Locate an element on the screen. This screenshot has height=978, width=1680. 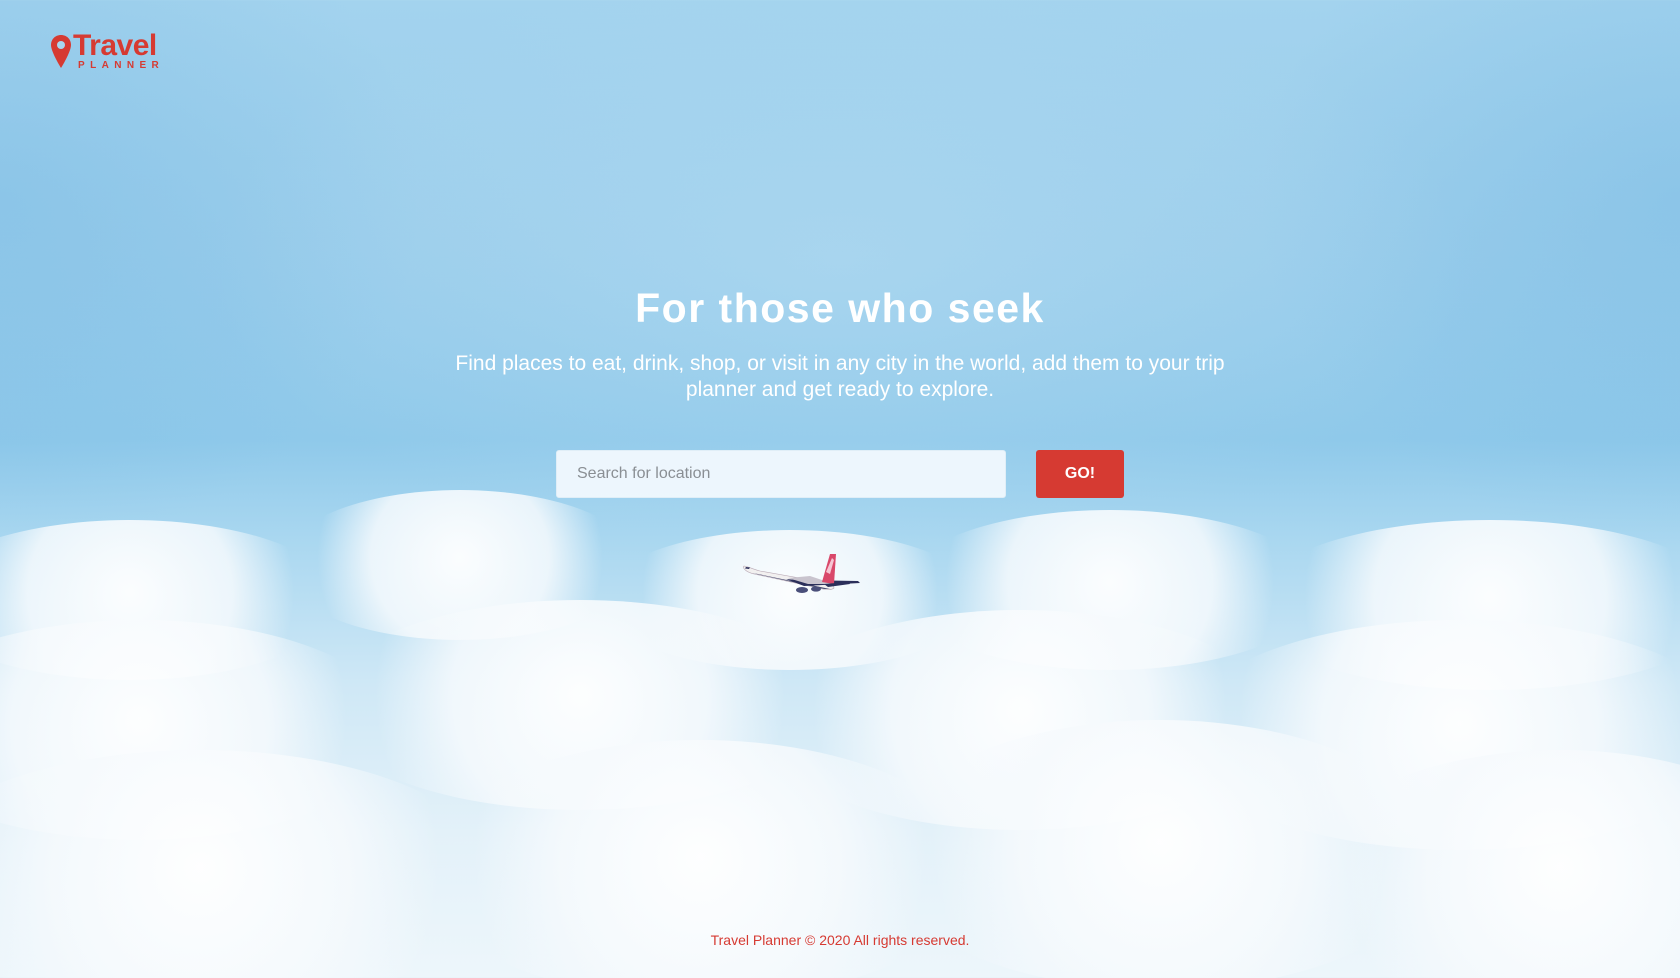
brand-title: Travel is located at coordinates (115, 45).